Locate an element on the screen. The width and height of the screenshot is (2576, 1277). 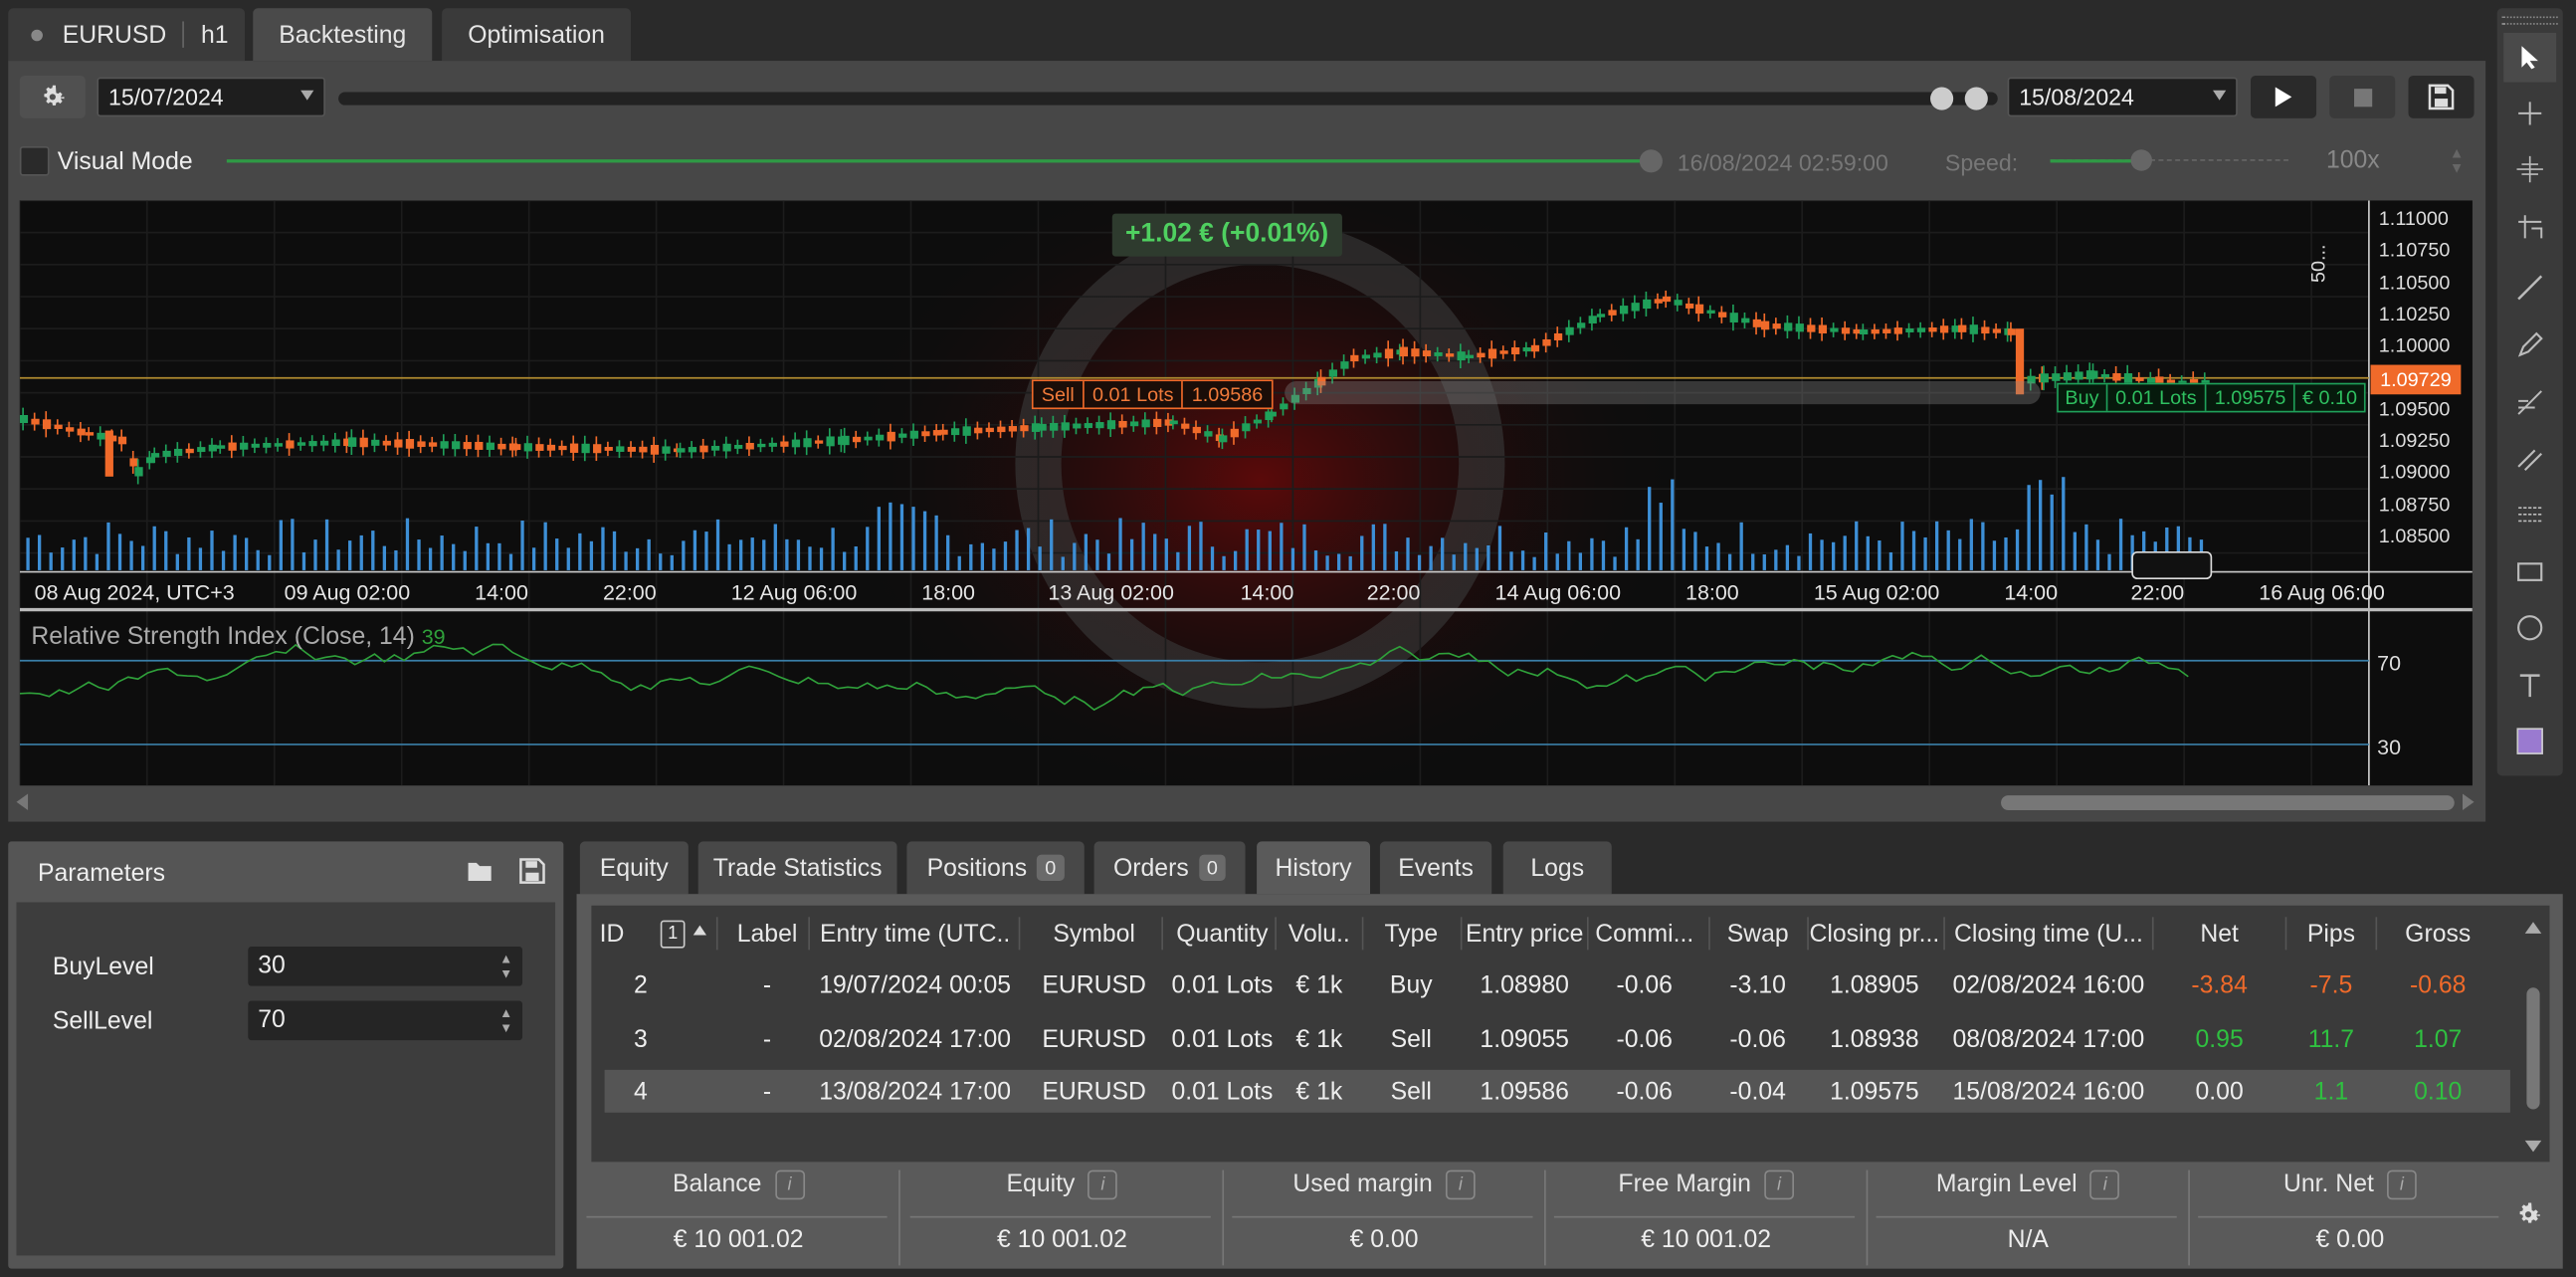
table-scrollbar-thumb is located at coordinates (2533, 1049).